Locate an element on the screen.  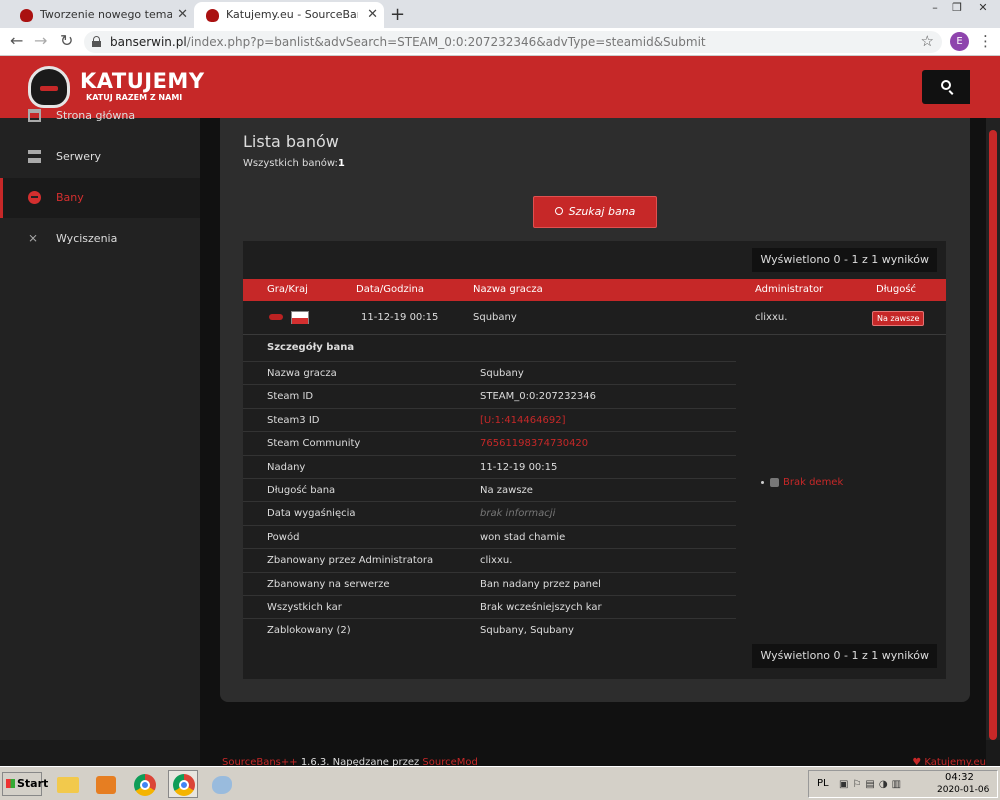
sidebar-item-bans: Bany is located at coordinates (100, 198).